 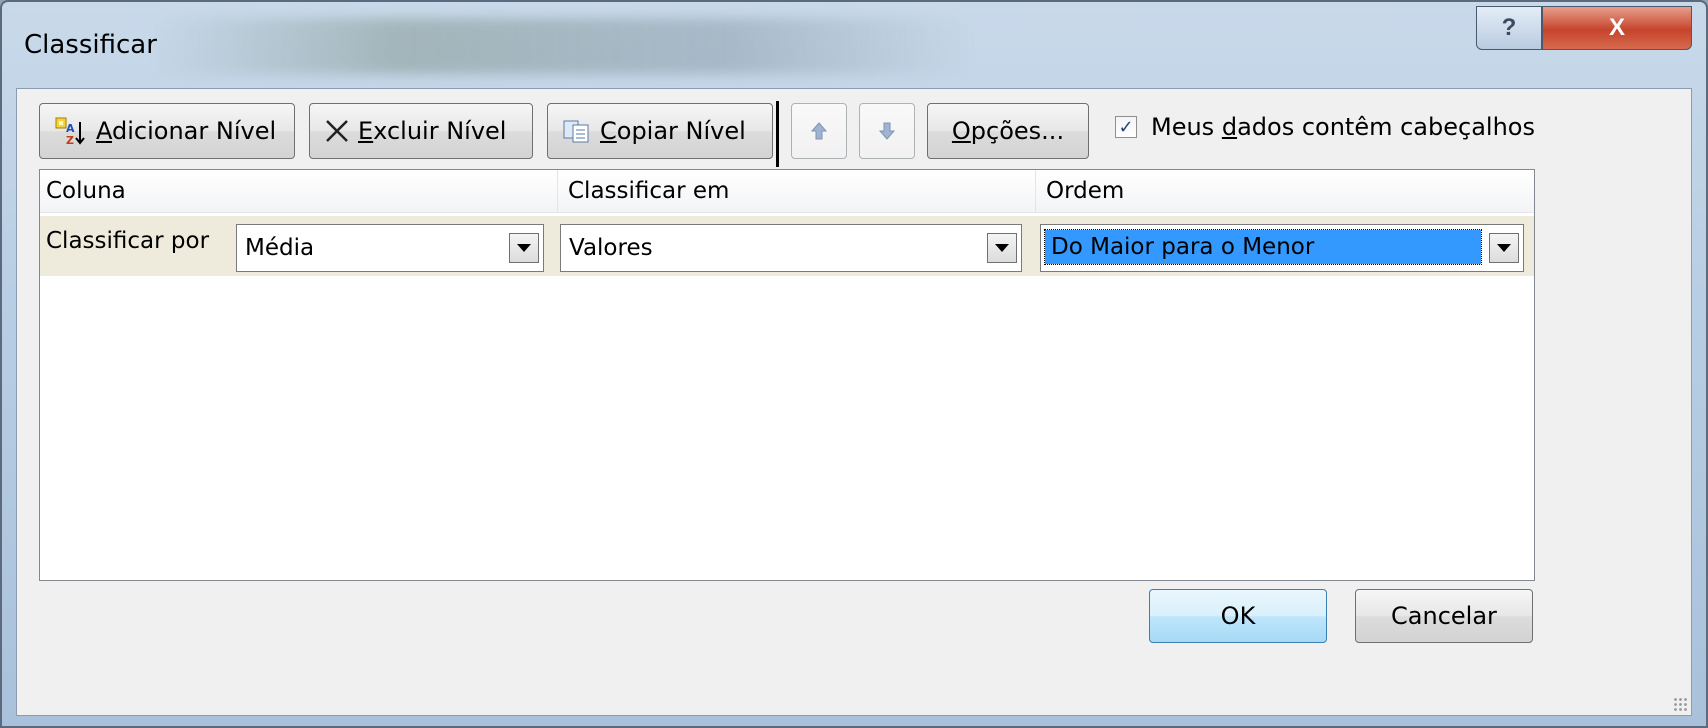 I want to click on header-order: Ordem, so click(x=1085, y=191).